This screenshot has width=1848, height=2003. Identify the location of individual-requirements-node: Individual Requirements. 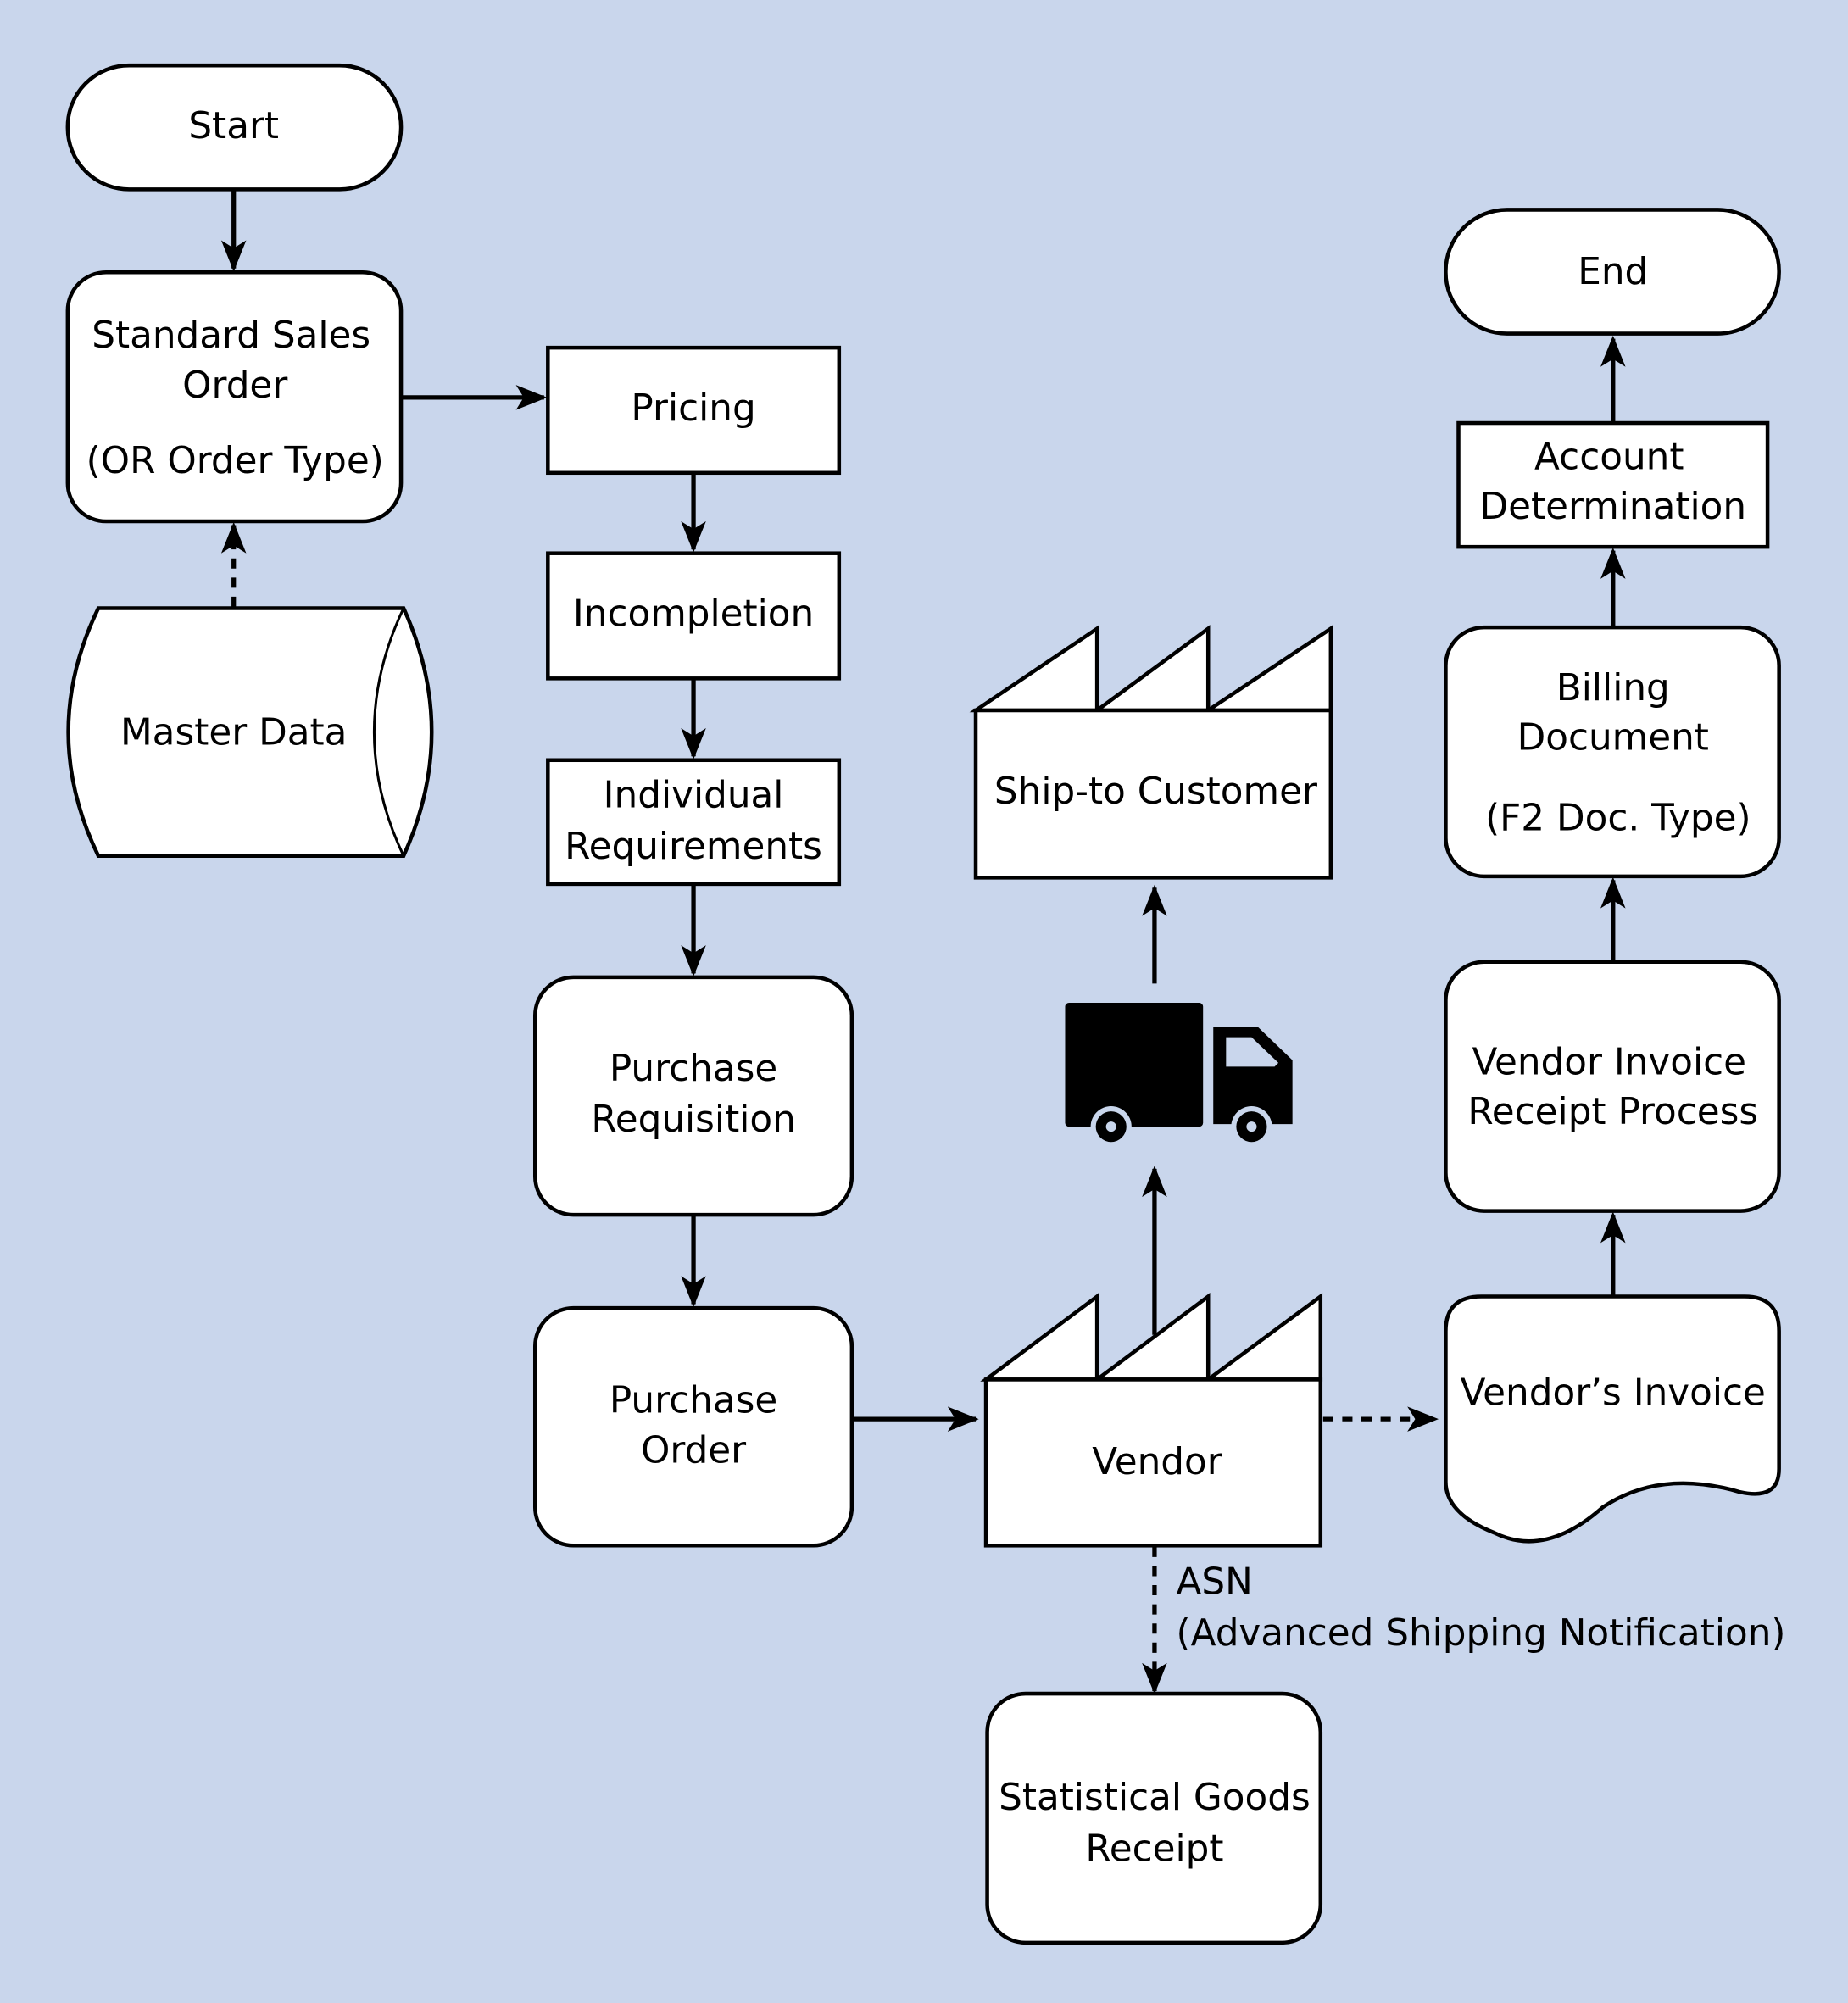
(694, 822).